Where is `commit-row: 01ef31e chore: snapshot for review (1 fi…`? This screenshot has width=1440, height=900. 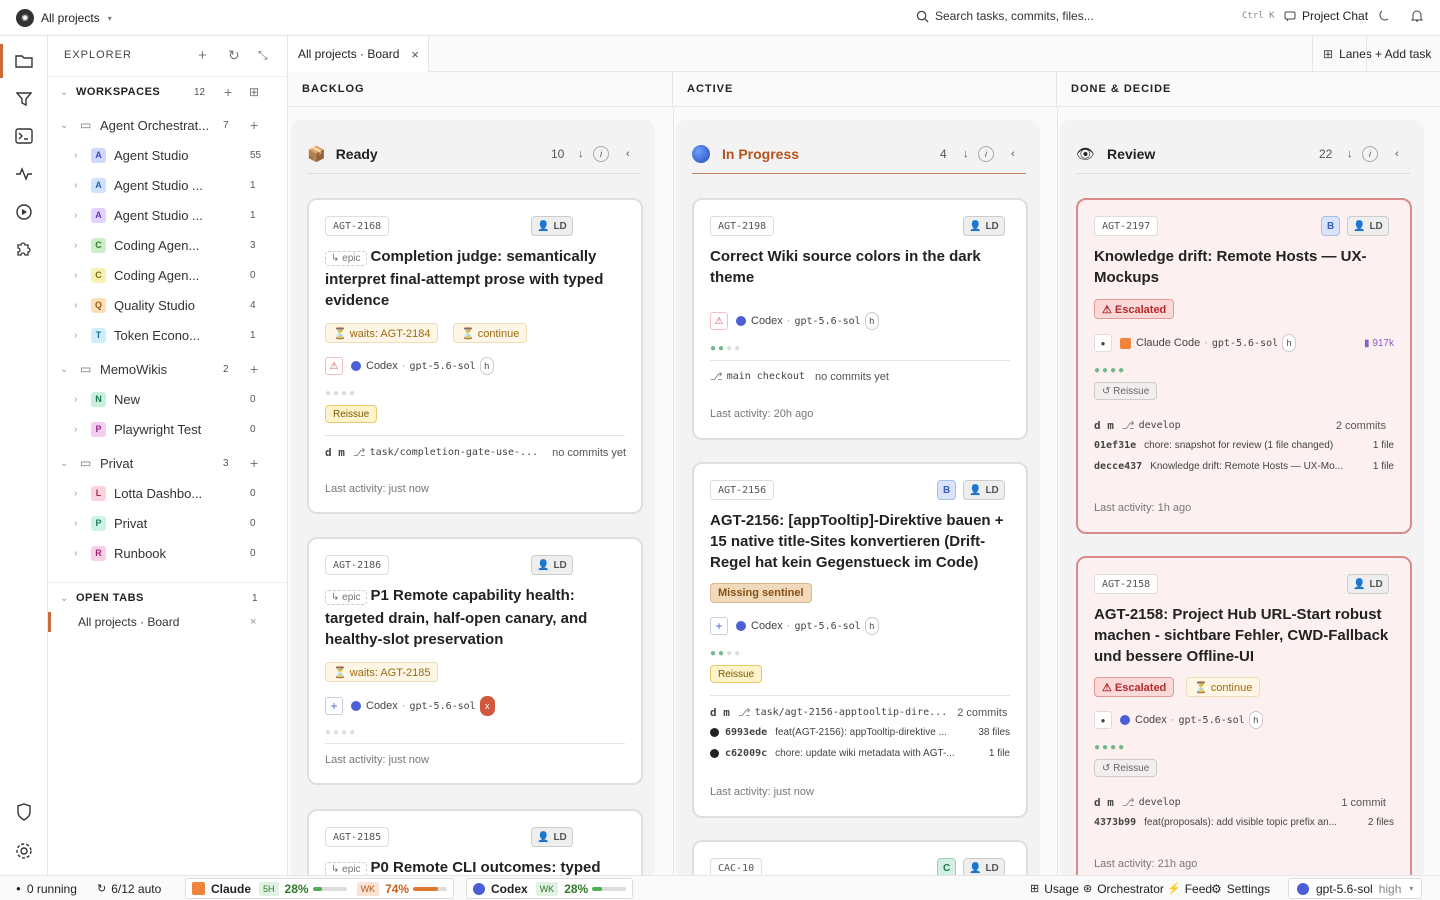
commit-row: 01ef31e chore: snapshot for review (1 fi… is located at coordinates (1244, 445).